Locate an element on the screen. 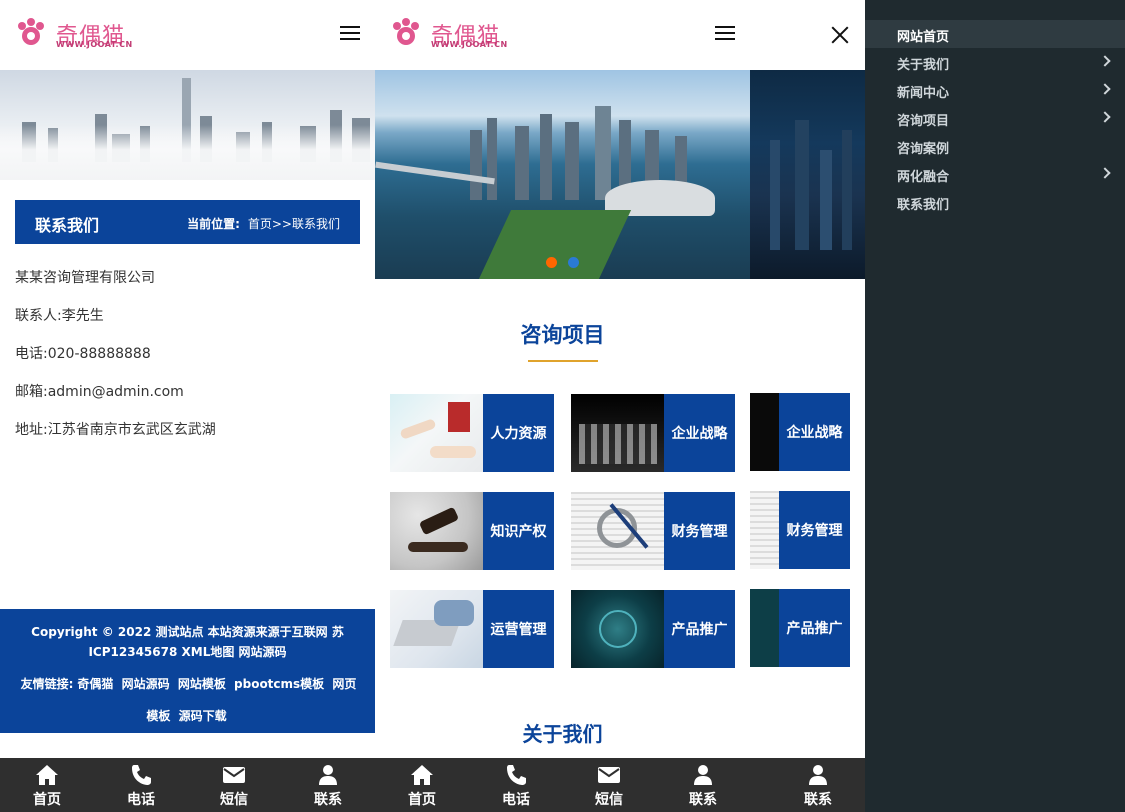 This screenshot has height=812, width=1125. nav-label: 咨询项目 is located at coordinates (923, 121).